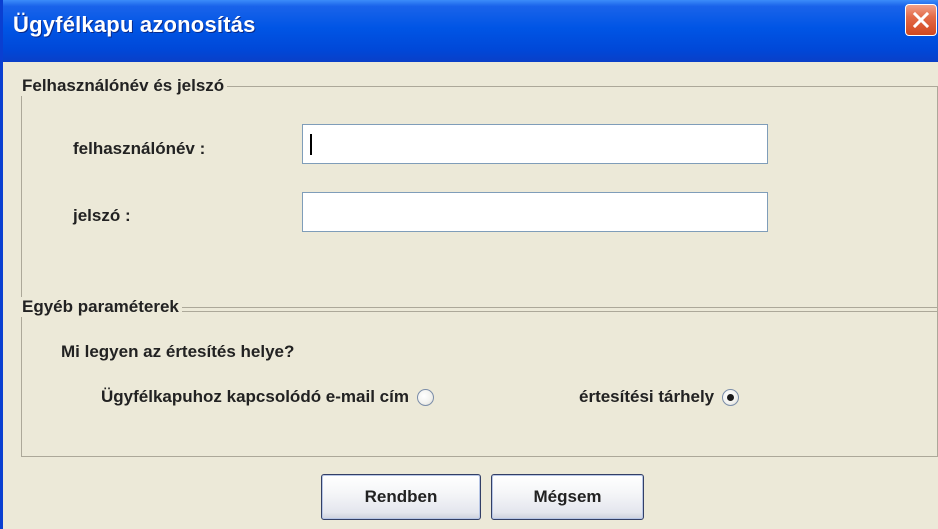 The height and width of the screenshot is (529, 938). Describe the element at coordinates (101, 307) in the screenshot. I see `other-params-legend: Egyéb paraméterek` at that location.